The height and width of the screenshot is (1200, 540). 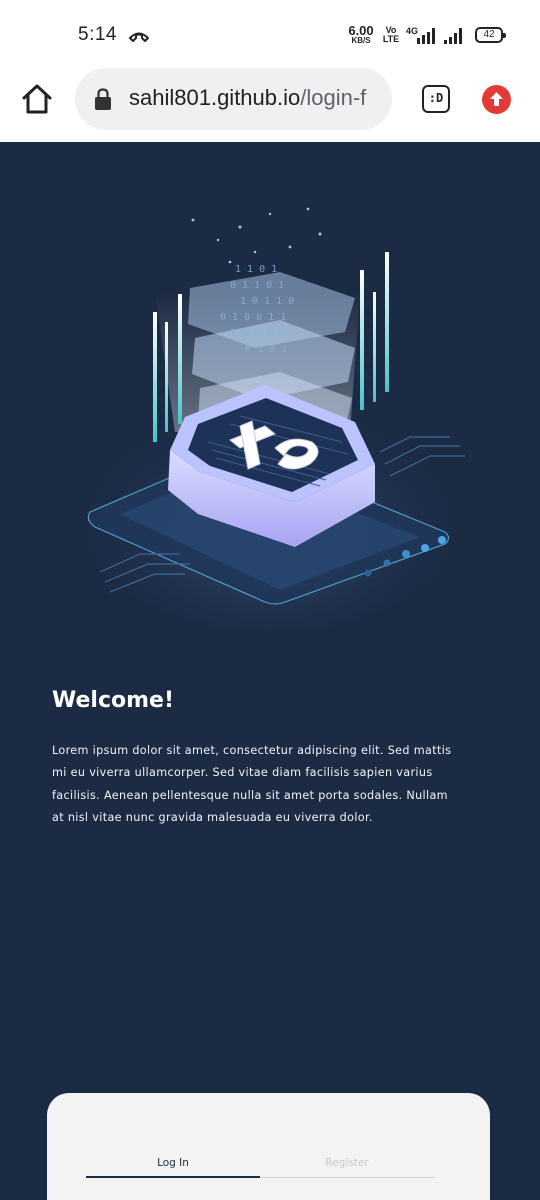 I want to click on url-text: sahil801.github.io/login-f, so click(x=247, y=98).